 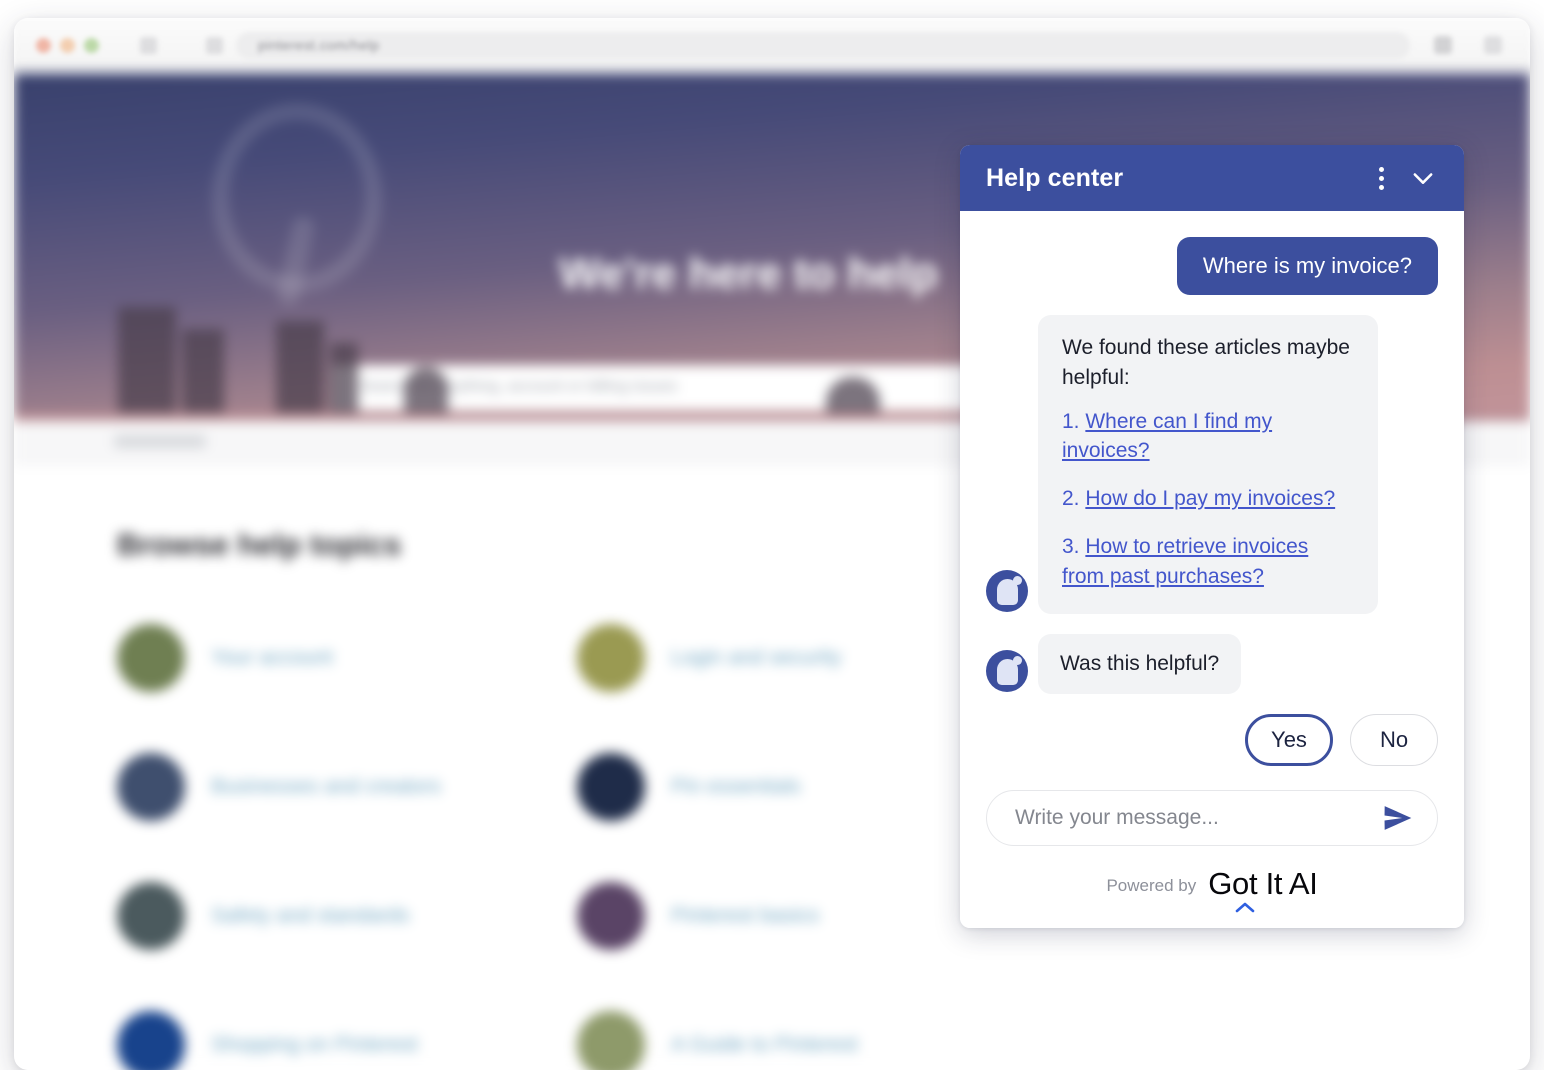 What do you see at coordinates (1307, 266) in the screenshot?
I see `user-message-bubble: Where is my invoice?` at bounding box center [1307, 266].